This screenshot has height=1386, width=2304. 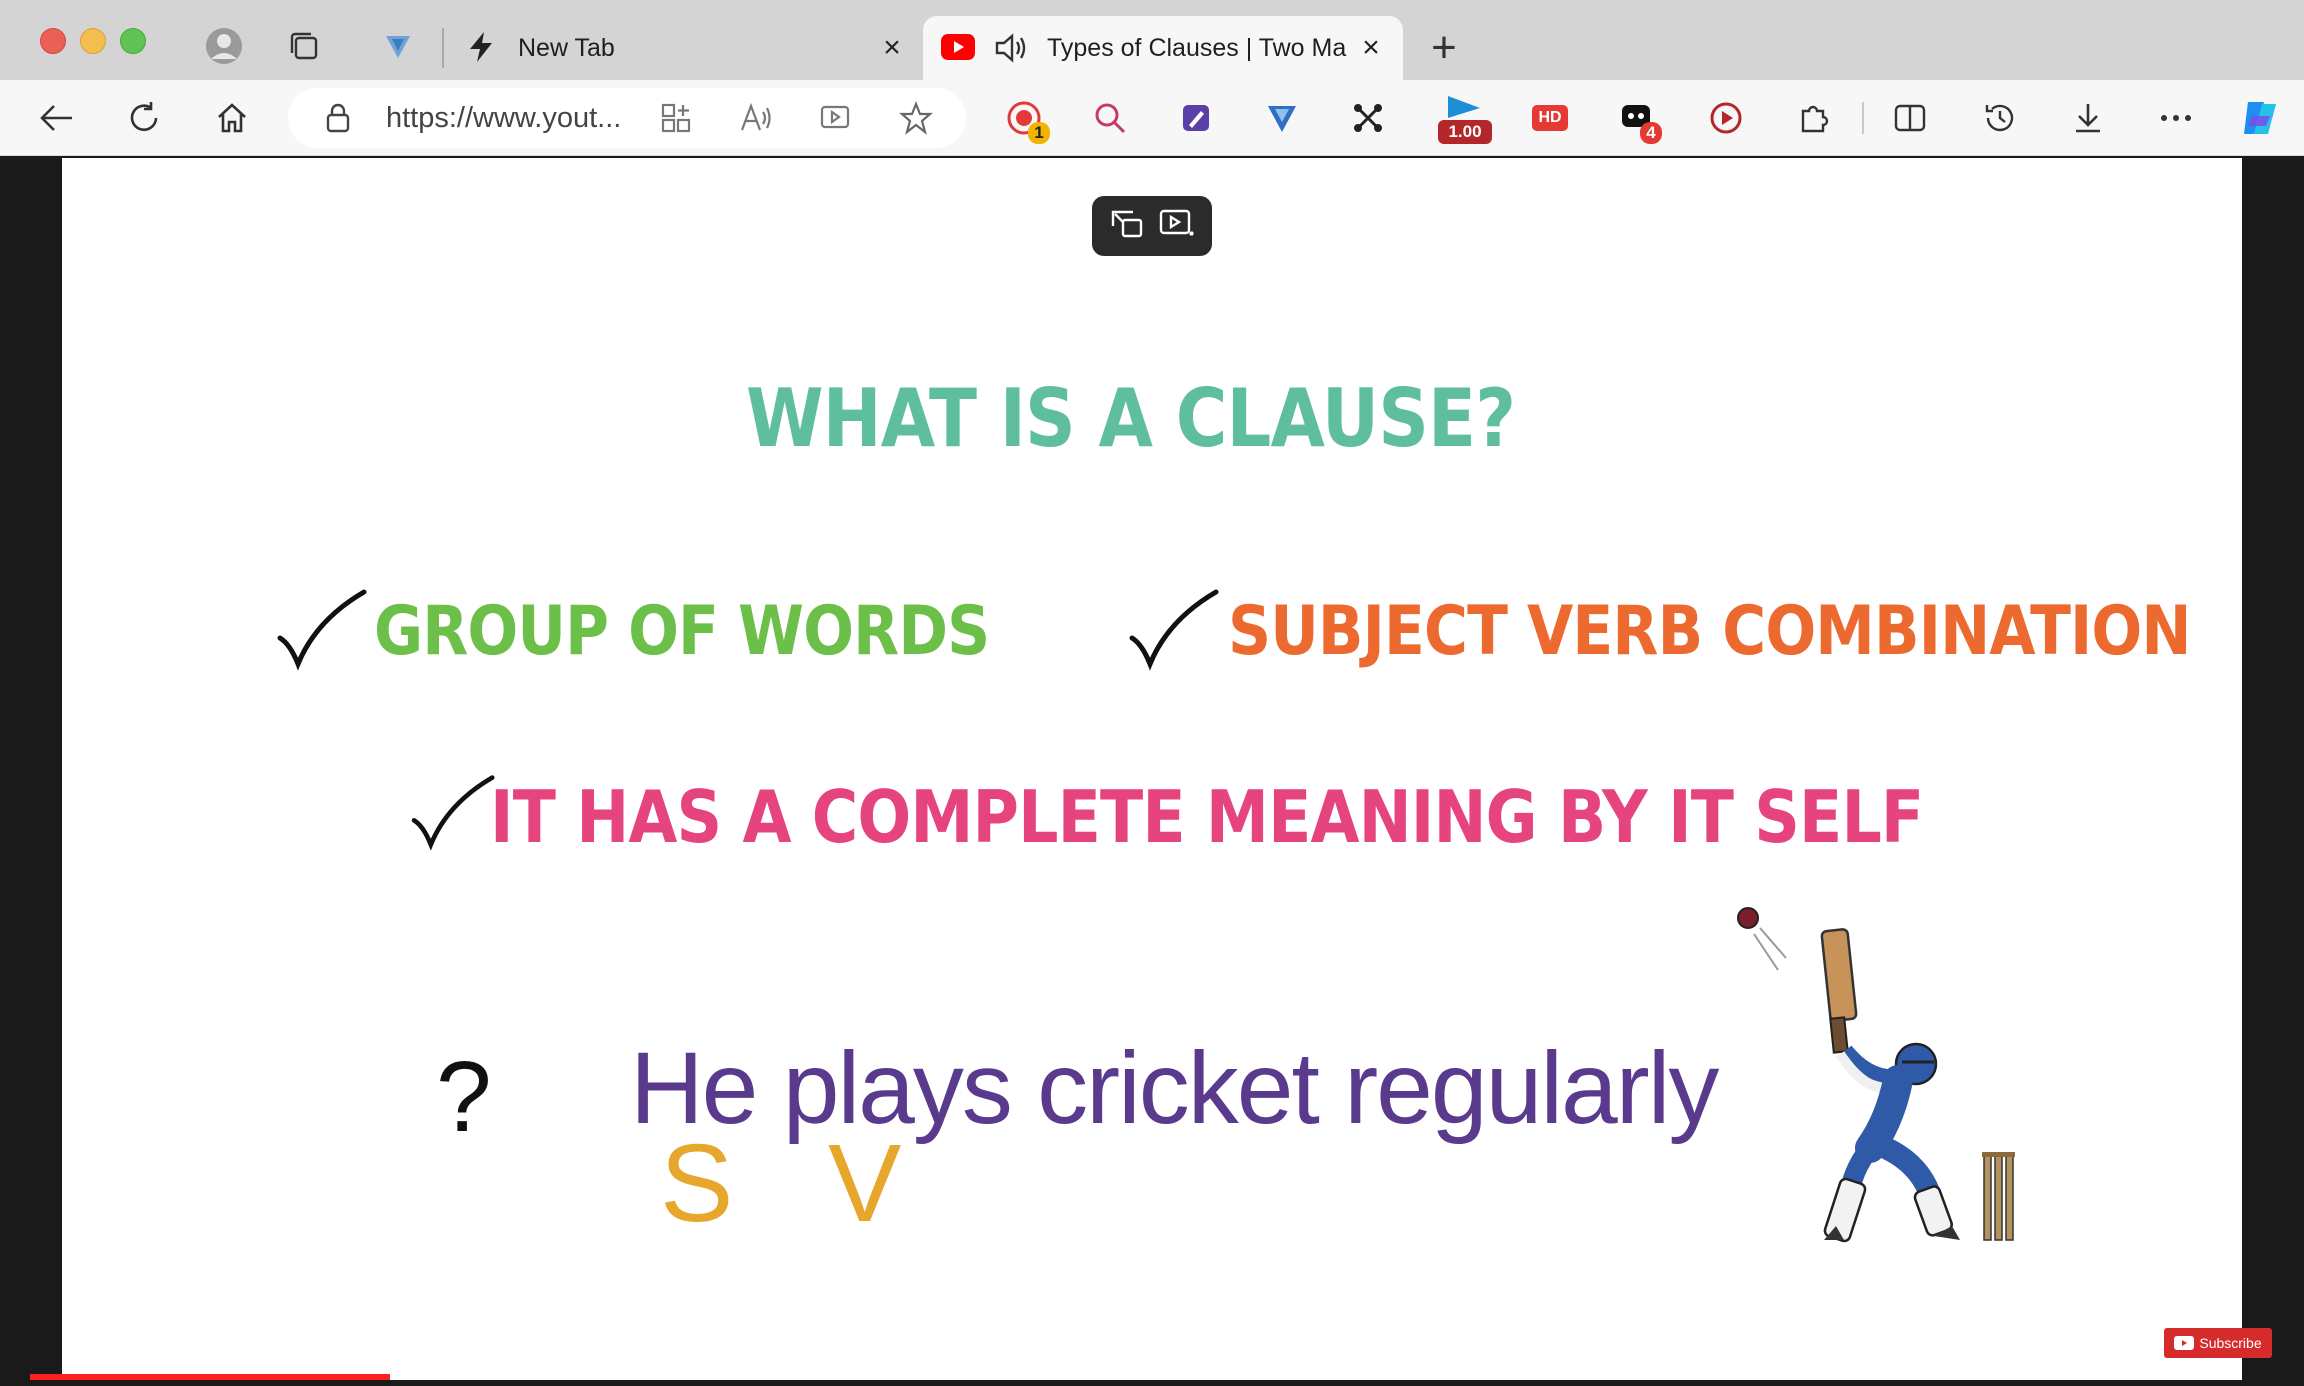 I want to click on lightning-icon, so click(x=481, y=50).